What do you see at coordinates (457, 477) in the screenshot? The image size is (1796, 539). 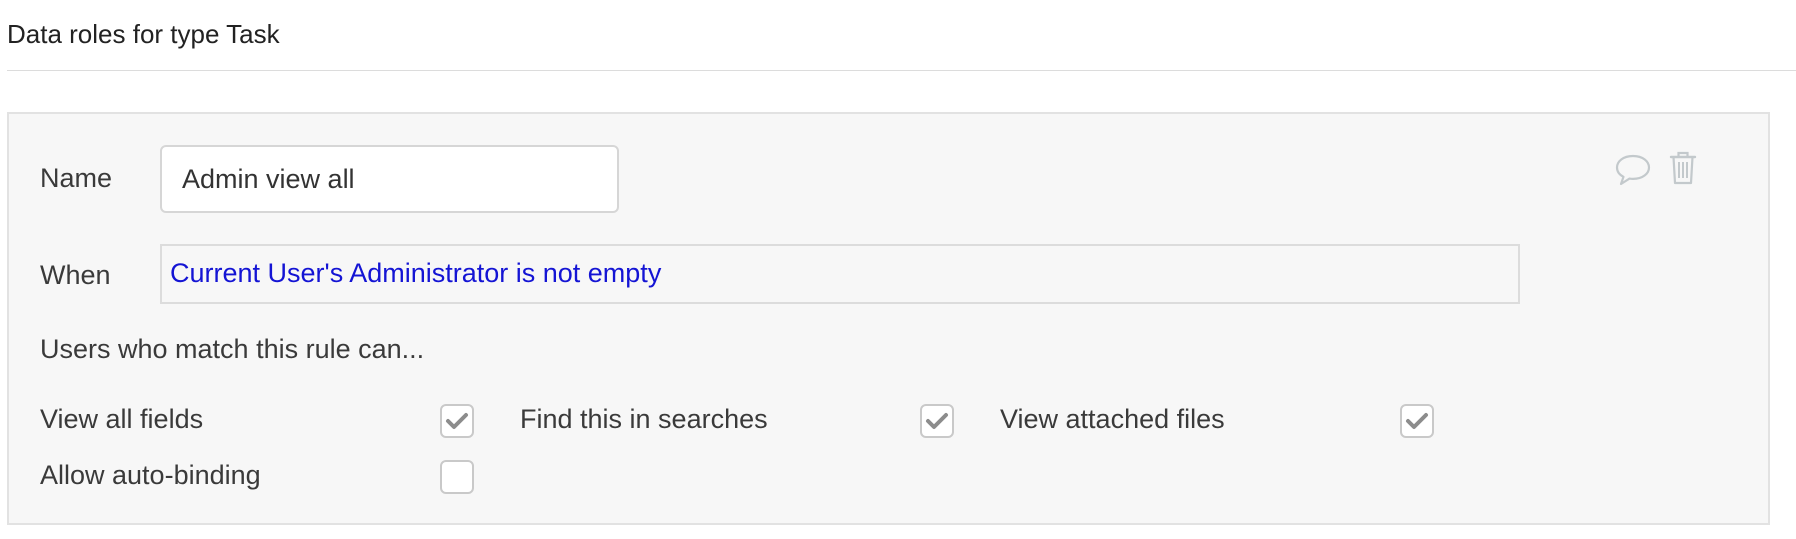 I see `allow-auto-binding-checkbox` at bounding box center [457, 477].